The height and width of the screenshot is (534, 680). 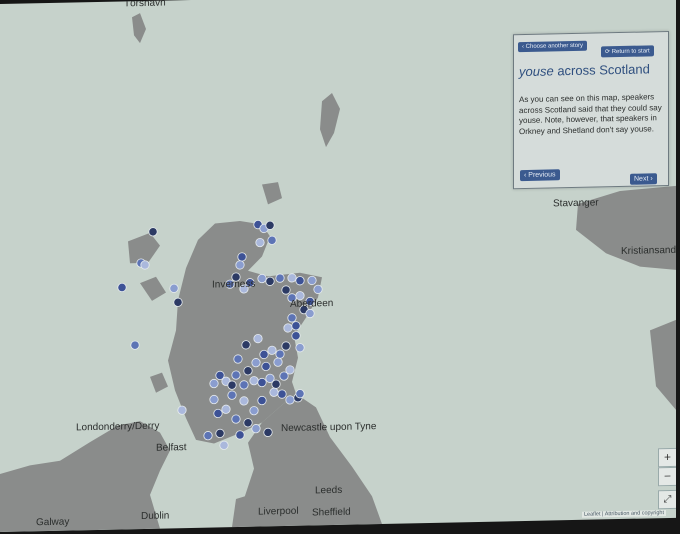 I want to click on zoom-out-button: −, so click(x=667, y=476).